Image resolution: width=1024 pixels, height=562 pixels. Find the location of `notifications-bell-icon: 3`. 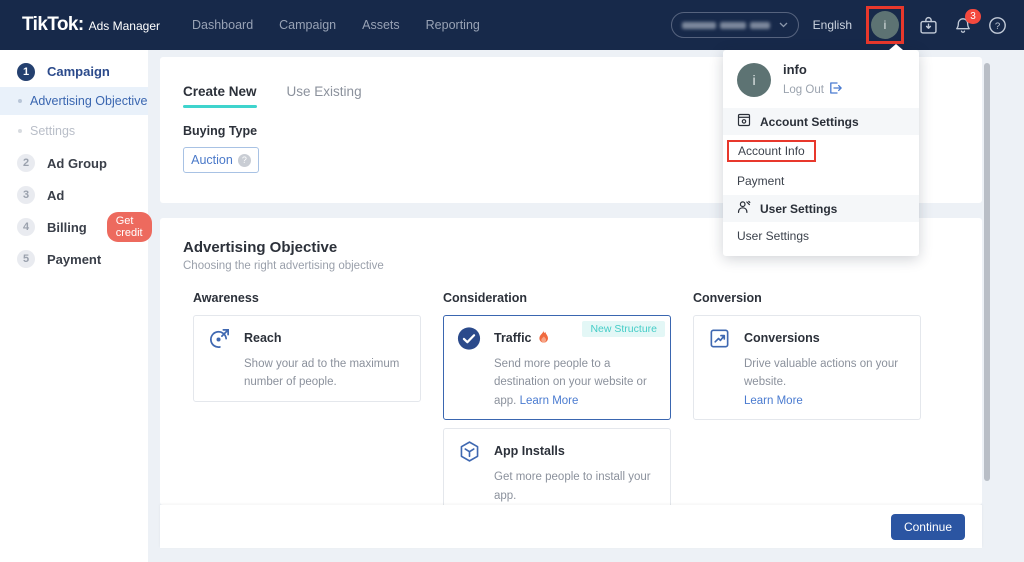

notifications-bell-icon: 3 is located at coordinates (967, 22).